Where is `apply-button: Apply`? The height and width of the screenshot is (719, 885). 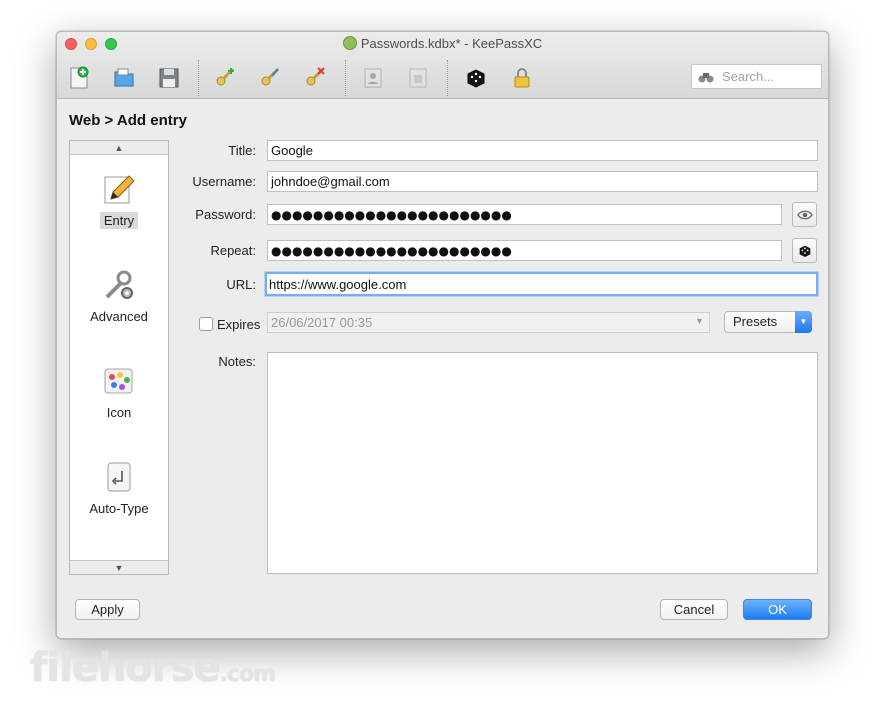 apply-button: Apply is located at coordinates (107, 609).